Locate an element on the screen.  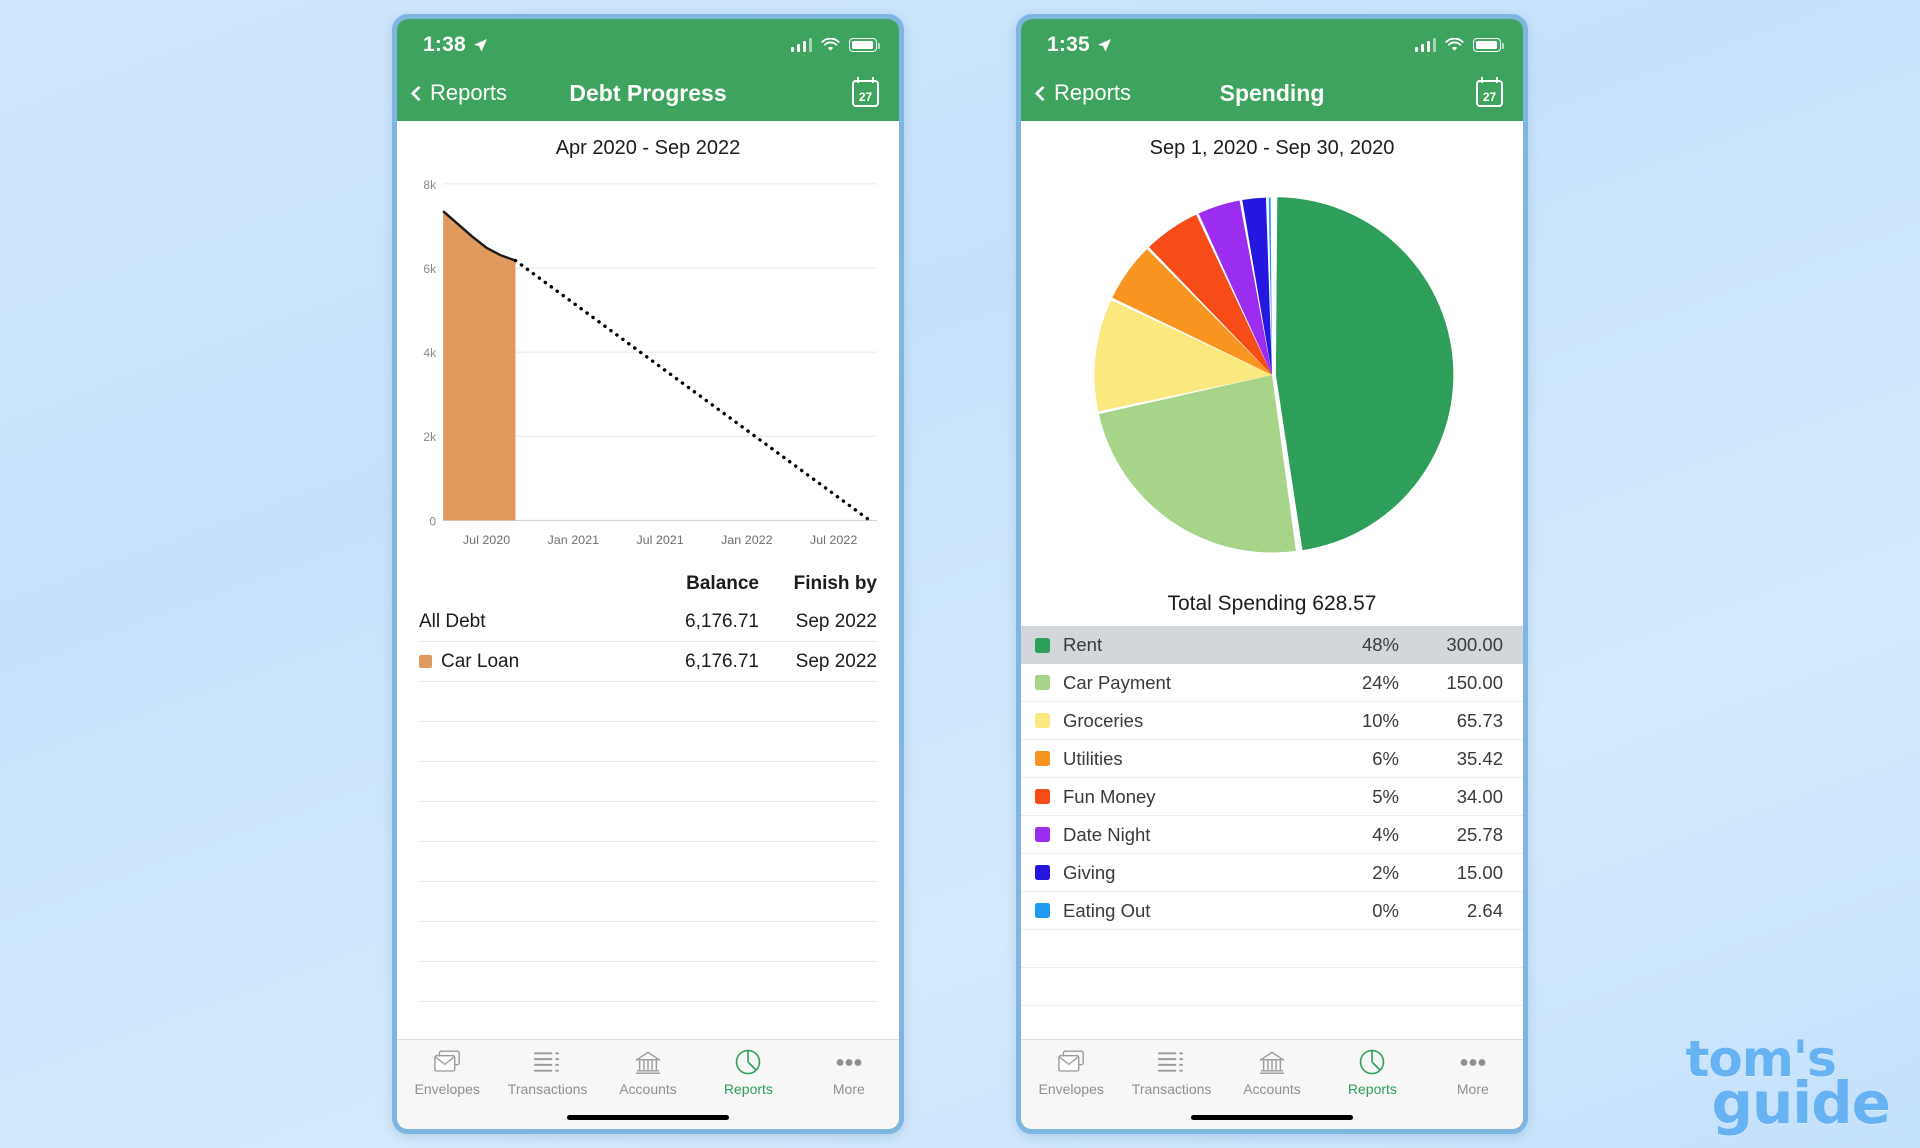
chart-title-debt: Apr 2020 - Sep 2022 is located at coordinates (648, 148).